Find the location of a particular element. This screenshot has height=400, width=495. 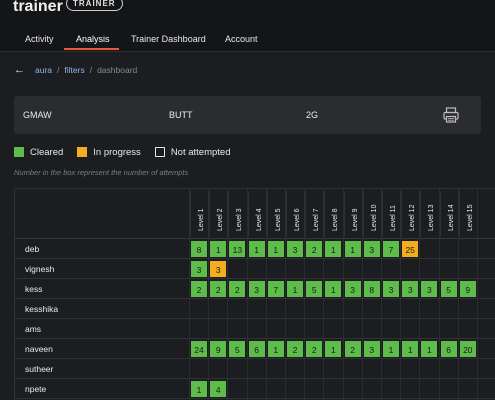

level-header-label: Level 7 is located at coordinates (317, 219).